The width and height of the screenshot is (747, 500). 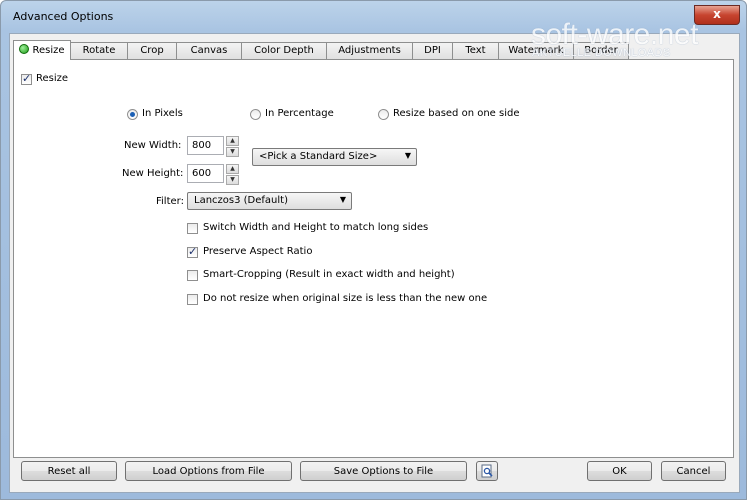 I want to click on preview-button, so click(x=487, y=471).